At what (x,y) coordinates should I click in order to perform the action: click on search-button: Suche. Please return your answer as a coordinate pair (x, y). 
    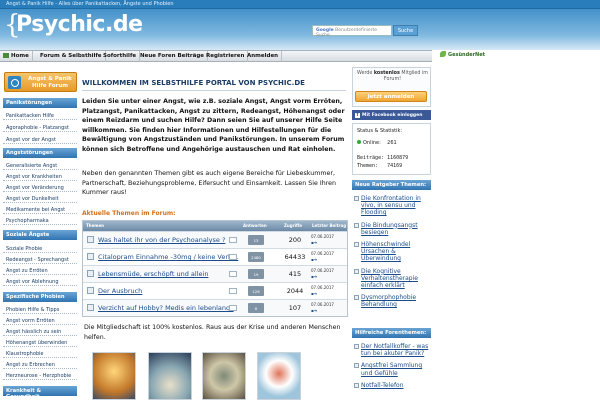
    Looking at the image, I should click on (405, 30).